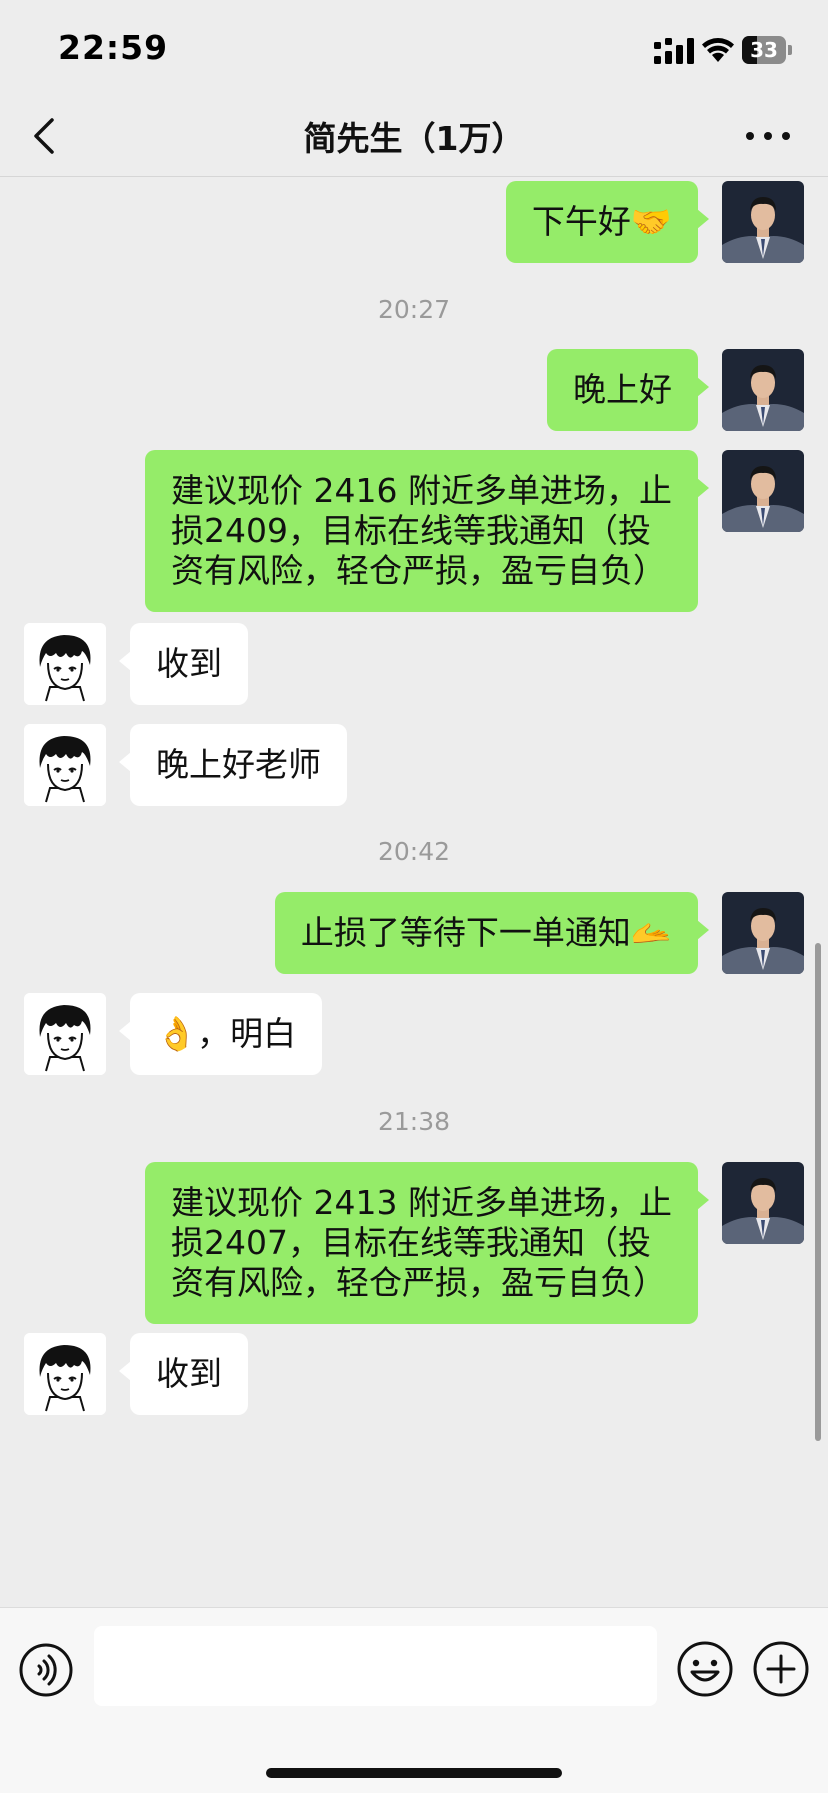  What do you see at coordinates (818, 1192) in the screenshot?
I see `scrollbar` at bounding box center [818, 1192].